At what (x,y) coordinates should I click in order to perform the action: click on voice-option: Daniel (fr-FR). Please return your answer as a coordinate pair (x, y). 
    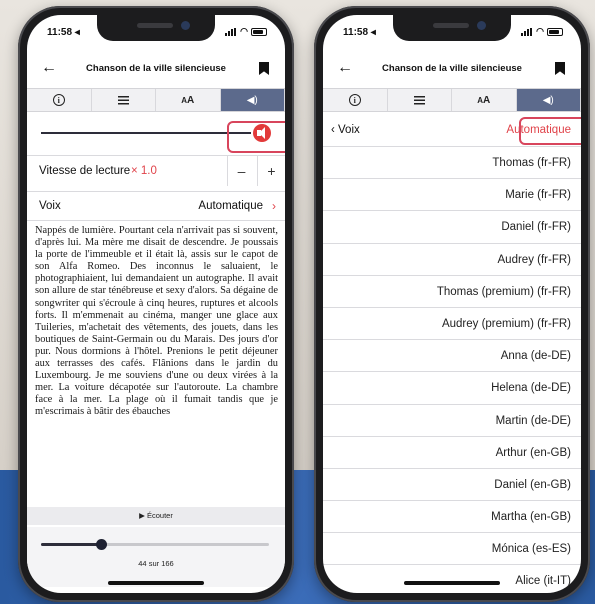
    Looking at the image, I should click on (452, 227).